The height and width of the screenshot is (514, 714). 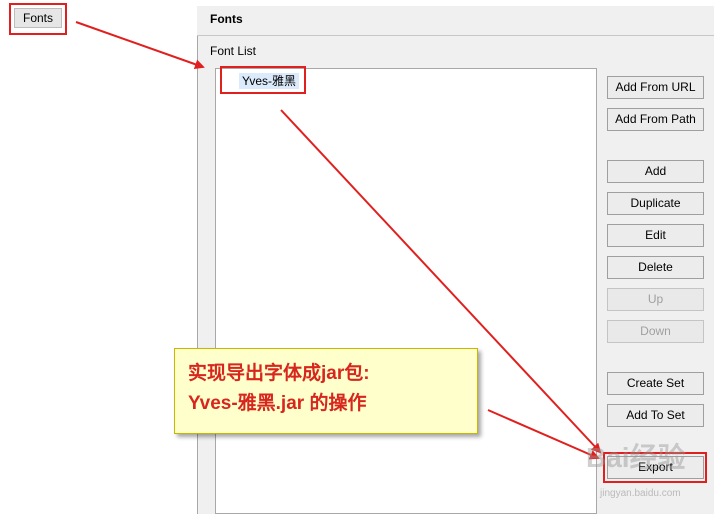 What do you see at coordinates (140, 45) in the screenshot?
I see `arrow-tab-to-list` at bounding box center [140, 45].